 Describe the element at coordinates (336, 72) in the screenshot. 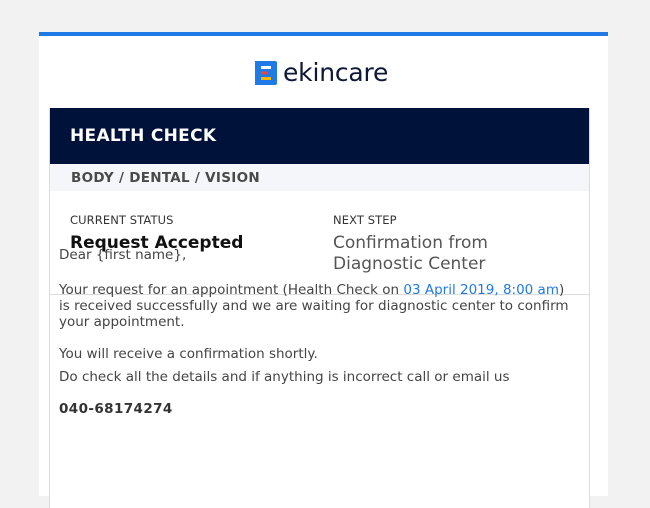

I see `logo-text: ekincare` at that location.